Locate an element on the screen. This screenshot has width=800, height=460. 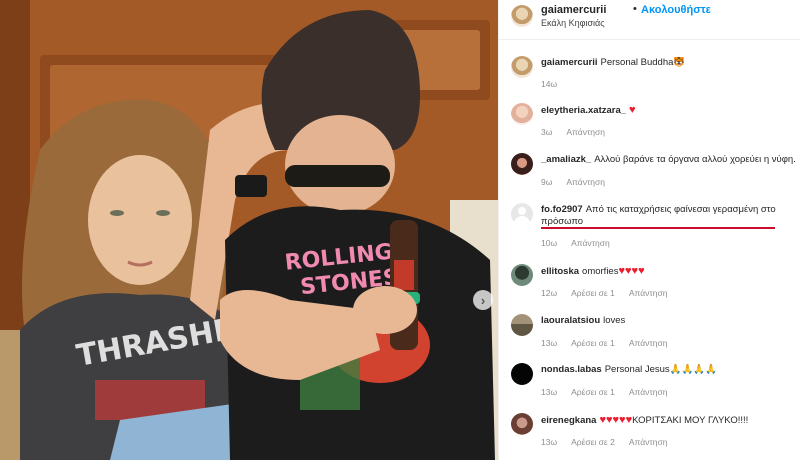
comment-username: nondas.labas is located at coordinates (571, 369).